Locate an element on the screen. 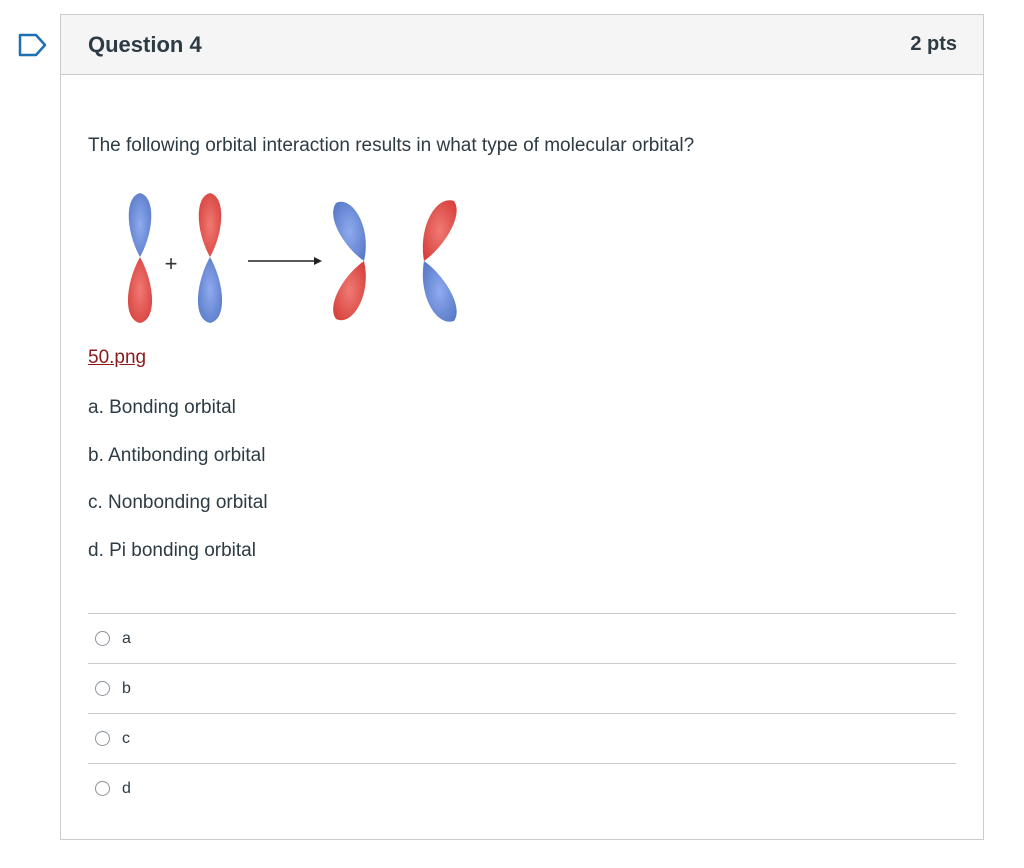 The height and width of the screenshot is (868, 1024). orbital-1-bottom-lobe is located at coordinates (140, 290).